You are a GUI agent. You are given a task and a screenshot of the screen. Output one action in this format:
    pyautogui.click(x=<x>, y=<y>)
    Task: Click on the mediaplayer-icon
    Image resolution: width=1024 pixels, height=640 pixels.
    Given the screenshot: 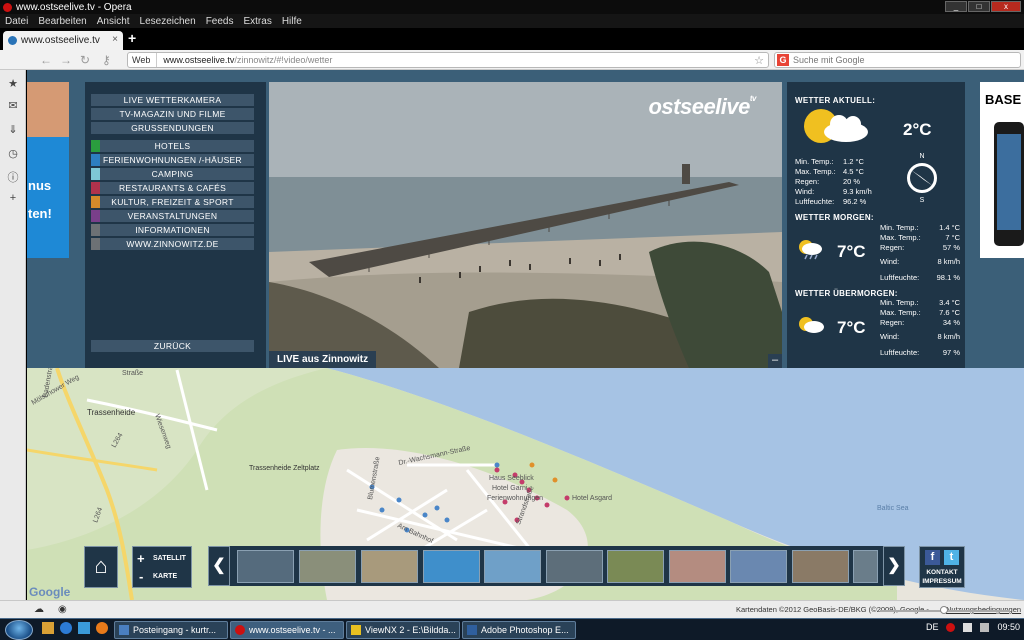 What is the action you would take?
    pyautogui.click(x=102, y=628)
    